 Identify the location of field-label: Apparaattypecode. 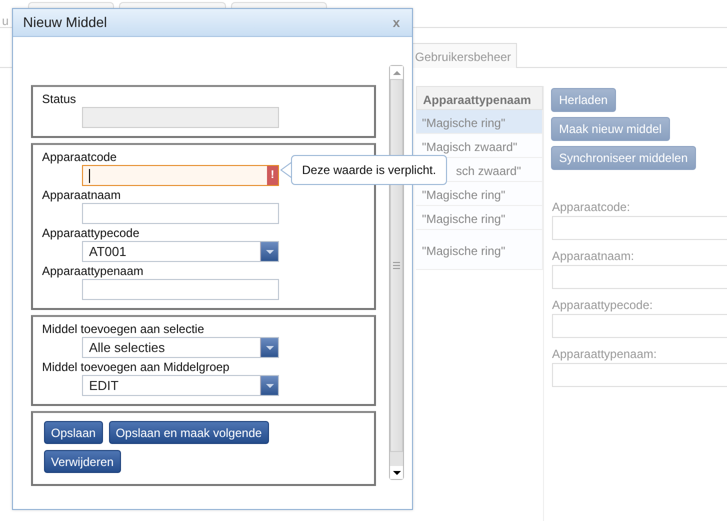
(91, 233).